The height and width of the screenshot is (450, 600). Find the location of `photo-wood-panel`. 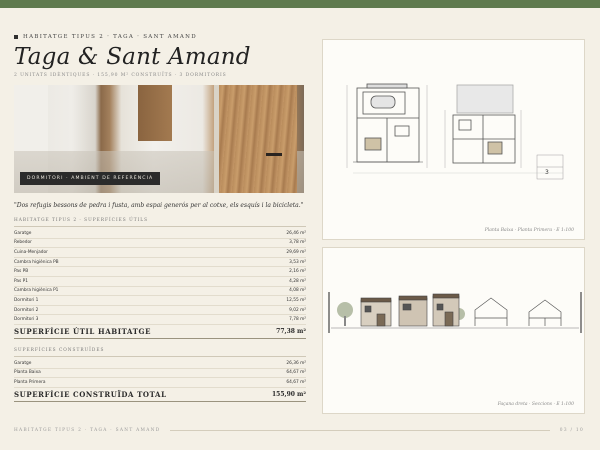

photo-wood-panel is located at coordinates (155, 113).